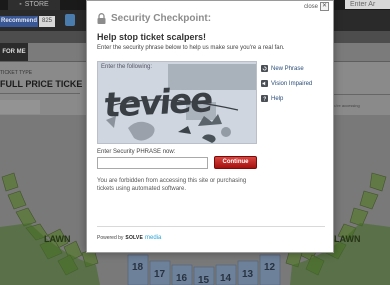 The image size is (390, 285). I want to click on powered-by: Powered by SOLVE media, so click(129, 238).